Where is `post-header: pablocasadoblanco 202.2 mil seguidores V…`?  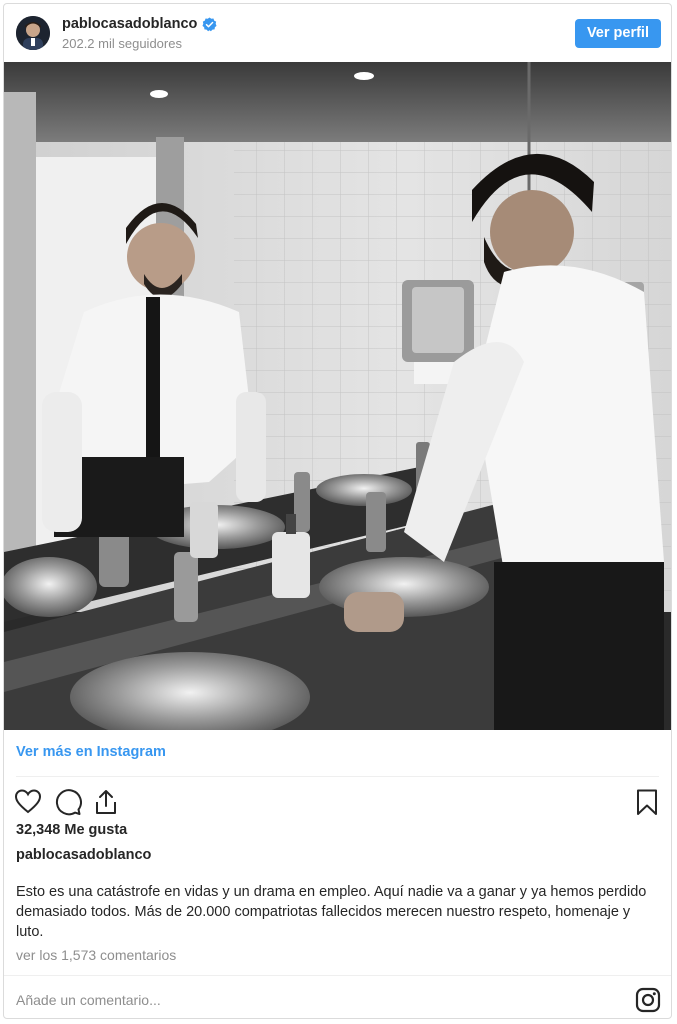
post-header: pablocasadoblanco 202.2 mil seguidores V… is located at coordinates (337, 33).